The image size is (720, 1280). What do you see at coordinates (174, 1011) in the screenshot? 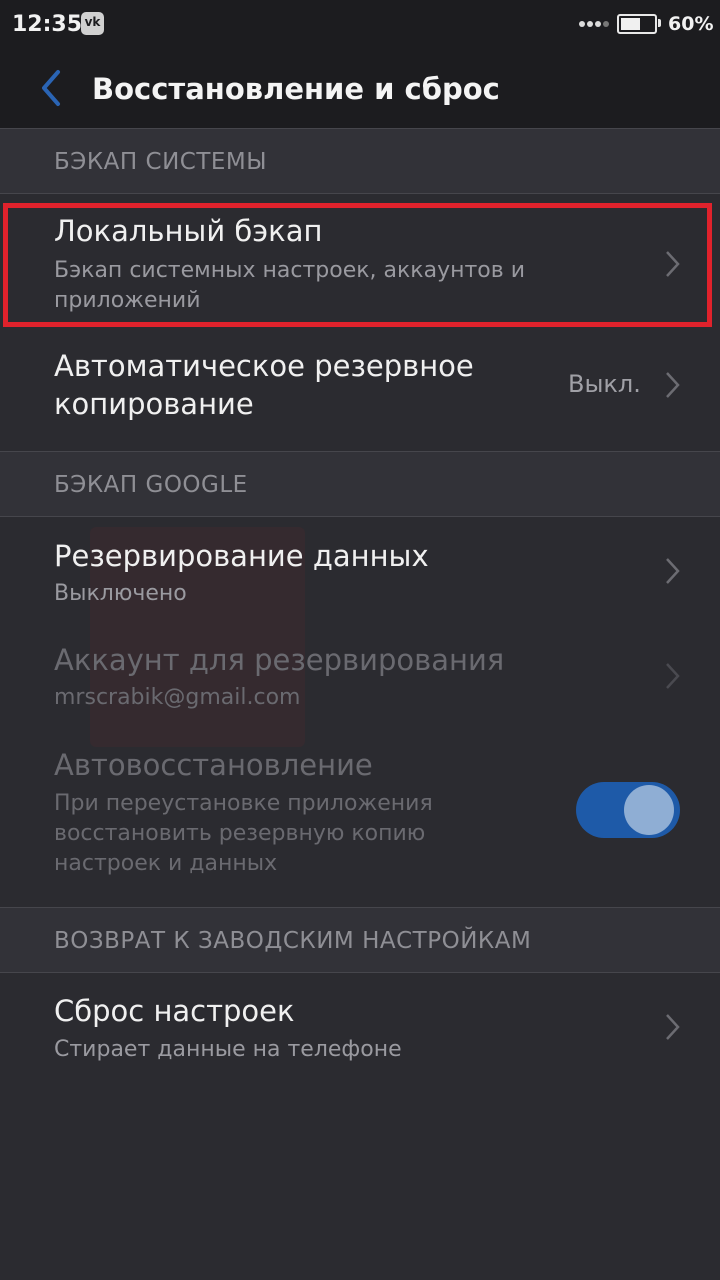
I see `factory-reset-title: Сброс настроек` at bounding box center [174, 1011].